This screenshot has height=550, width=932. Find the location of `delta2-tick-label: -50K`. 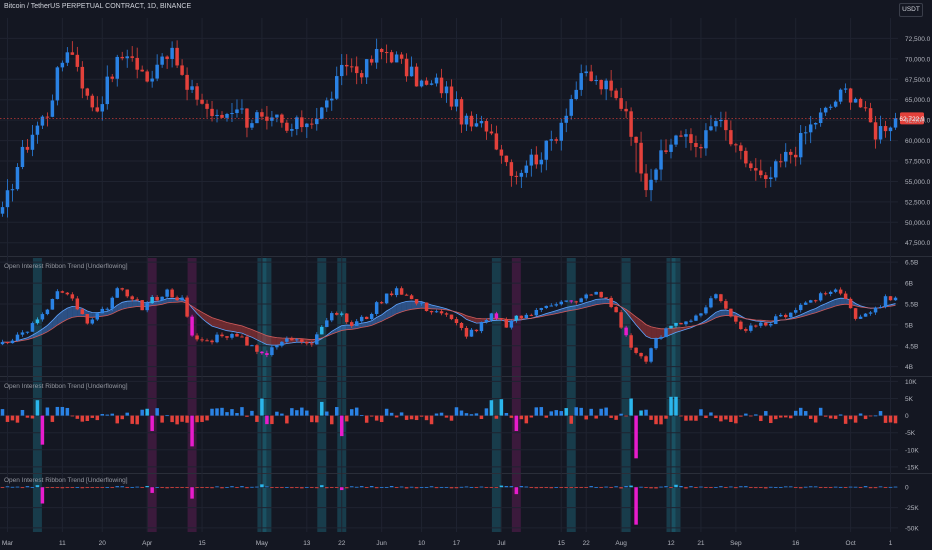

delta2-tick-label: -50K is located at coordinates (912, 528).